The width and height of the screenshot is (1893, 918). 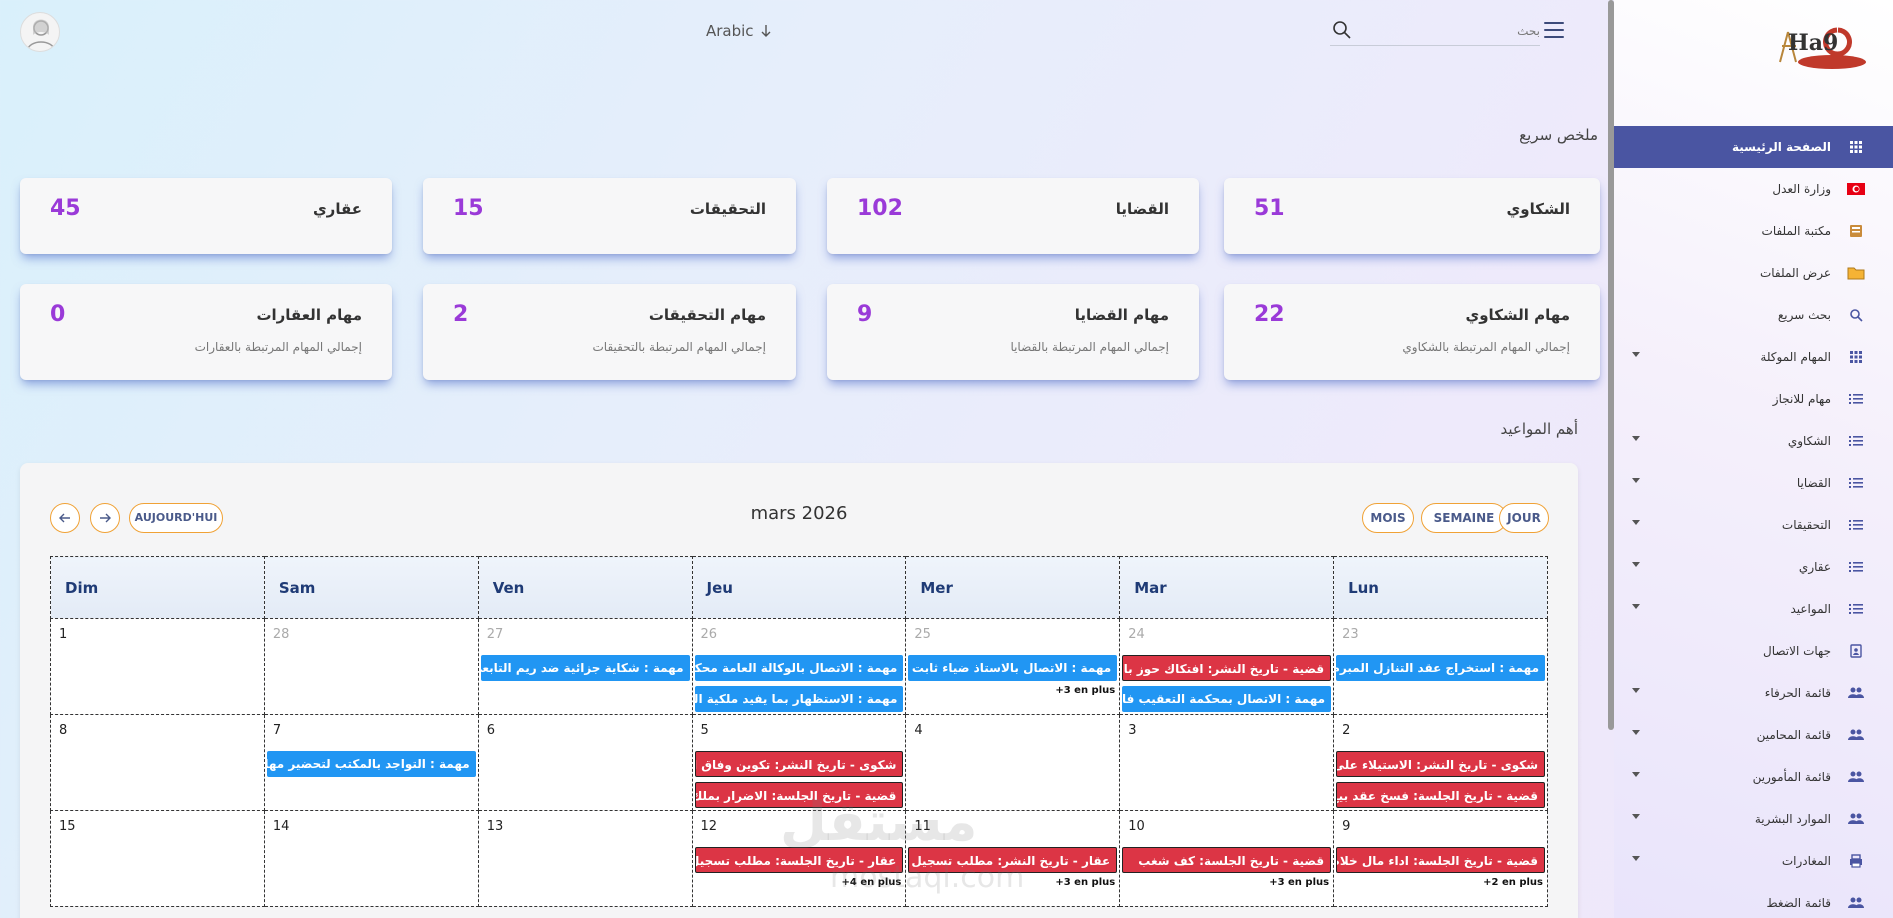 What do you see at coordinates (1856, 189) in the screenshot?
I see `flag-icon` at bounding box center [1856, 189].